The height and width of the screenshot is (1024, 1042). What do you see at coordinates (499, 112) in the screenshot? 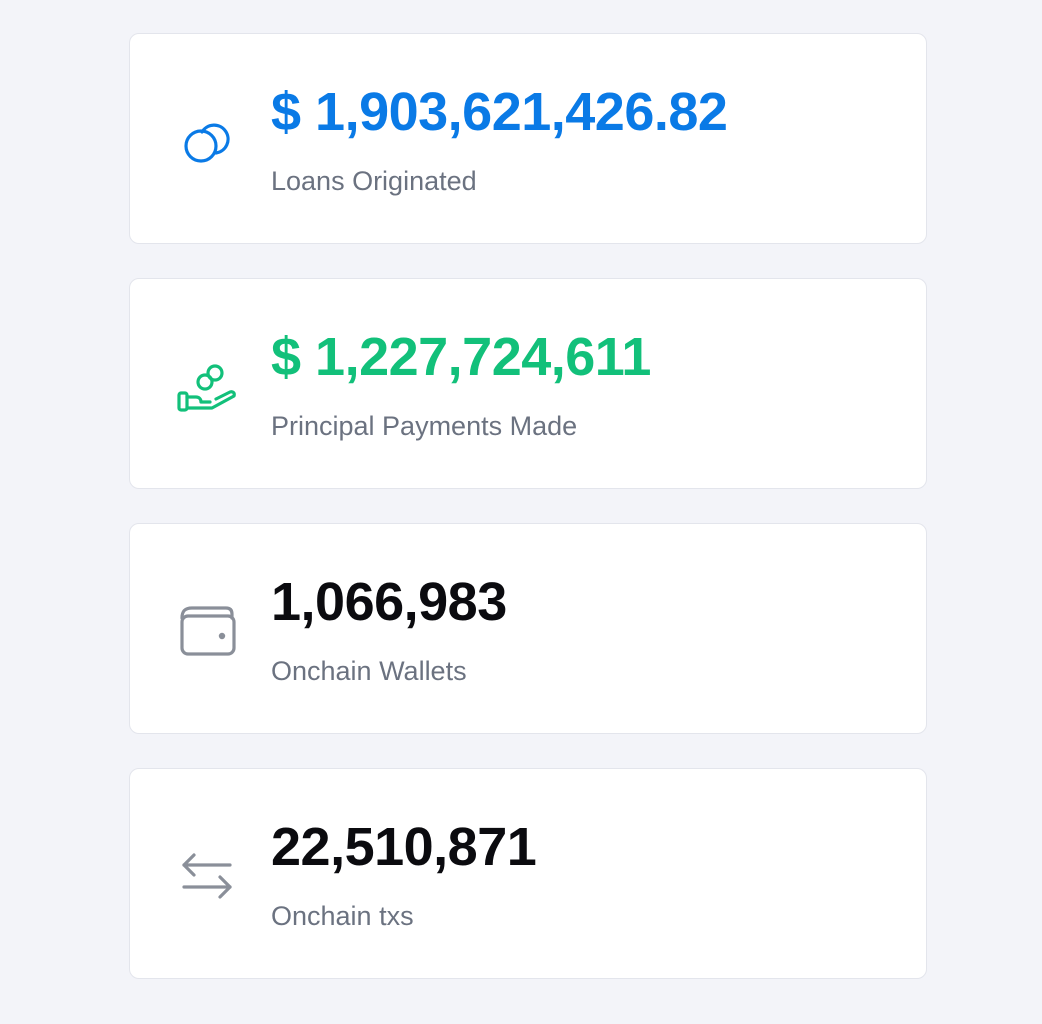
I see `stat-value: $ 1,903,621,426.82` at bounding box center [499, 112].